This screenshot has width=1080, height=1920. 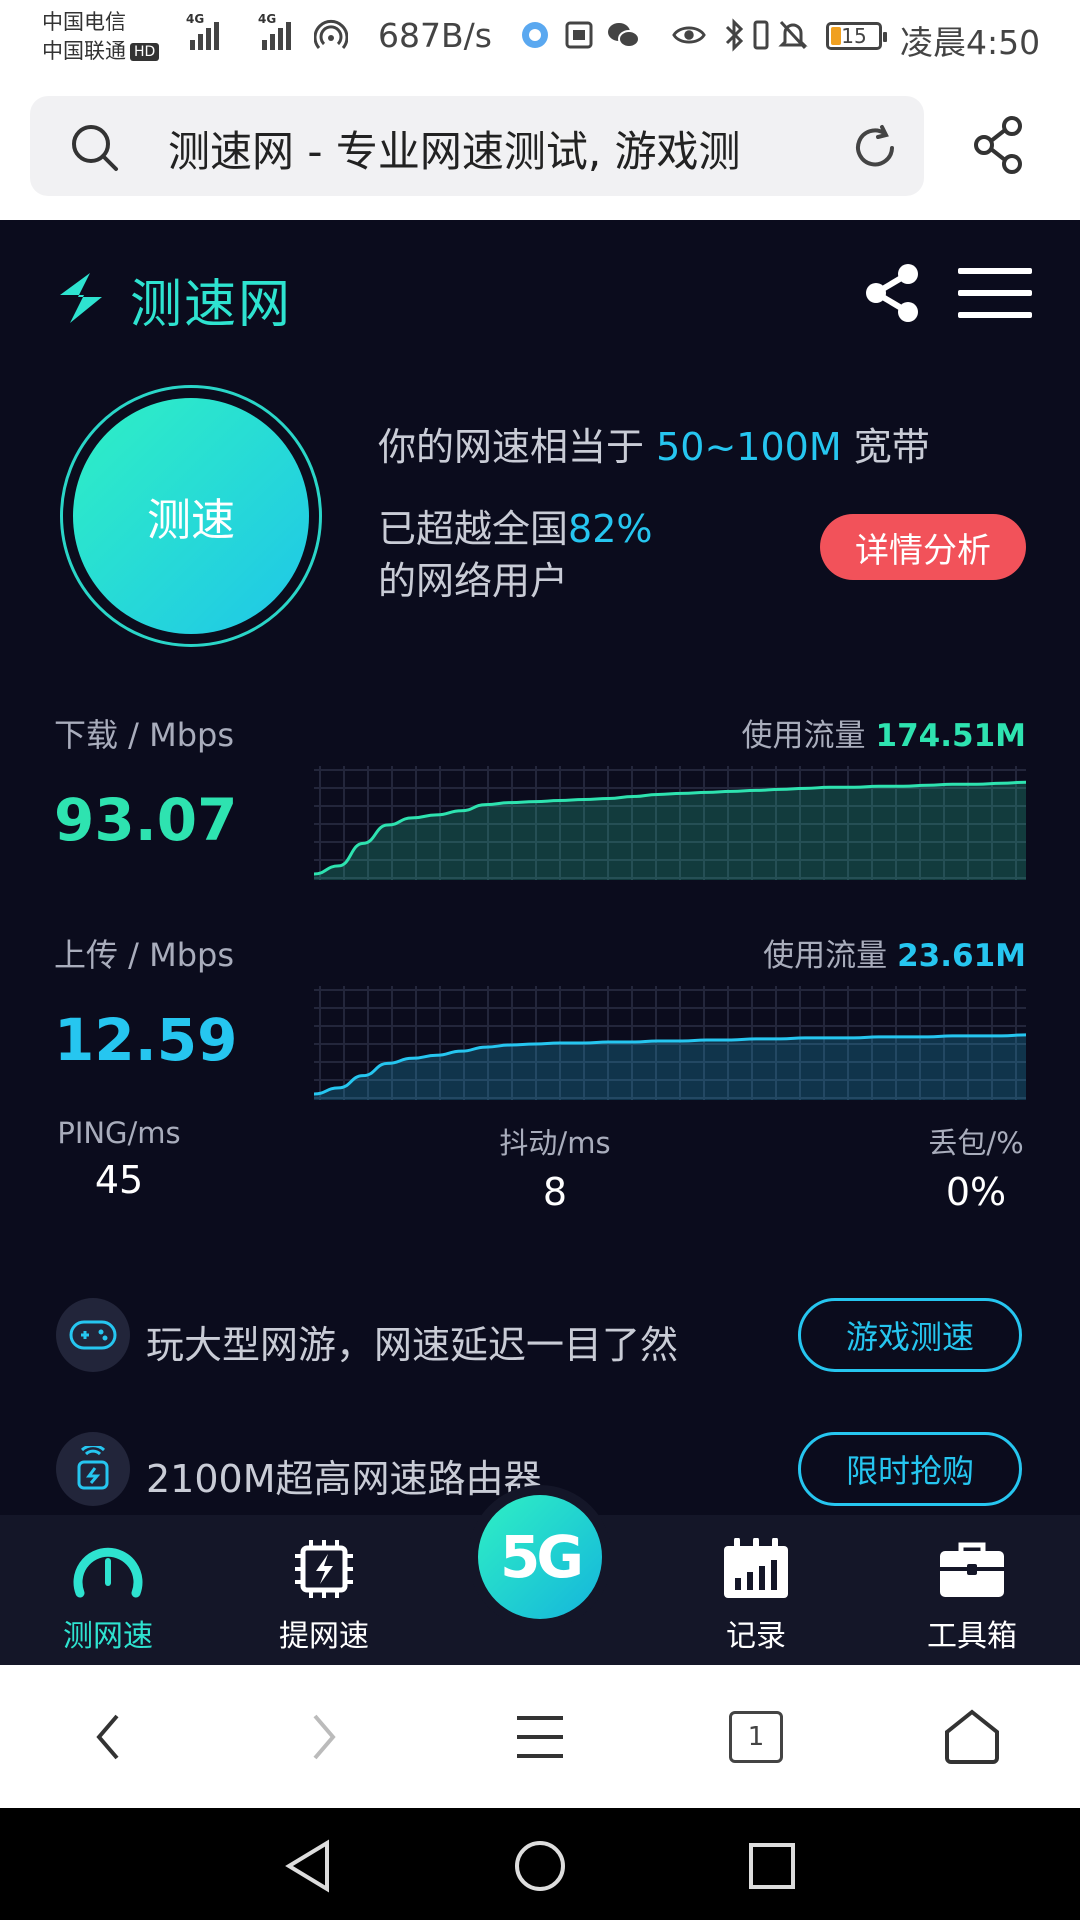 What do you see at coordinates (473, 529) in the screenshot?
I see `beat-prefix: 已超越全国` at bounding box center [473, 529].